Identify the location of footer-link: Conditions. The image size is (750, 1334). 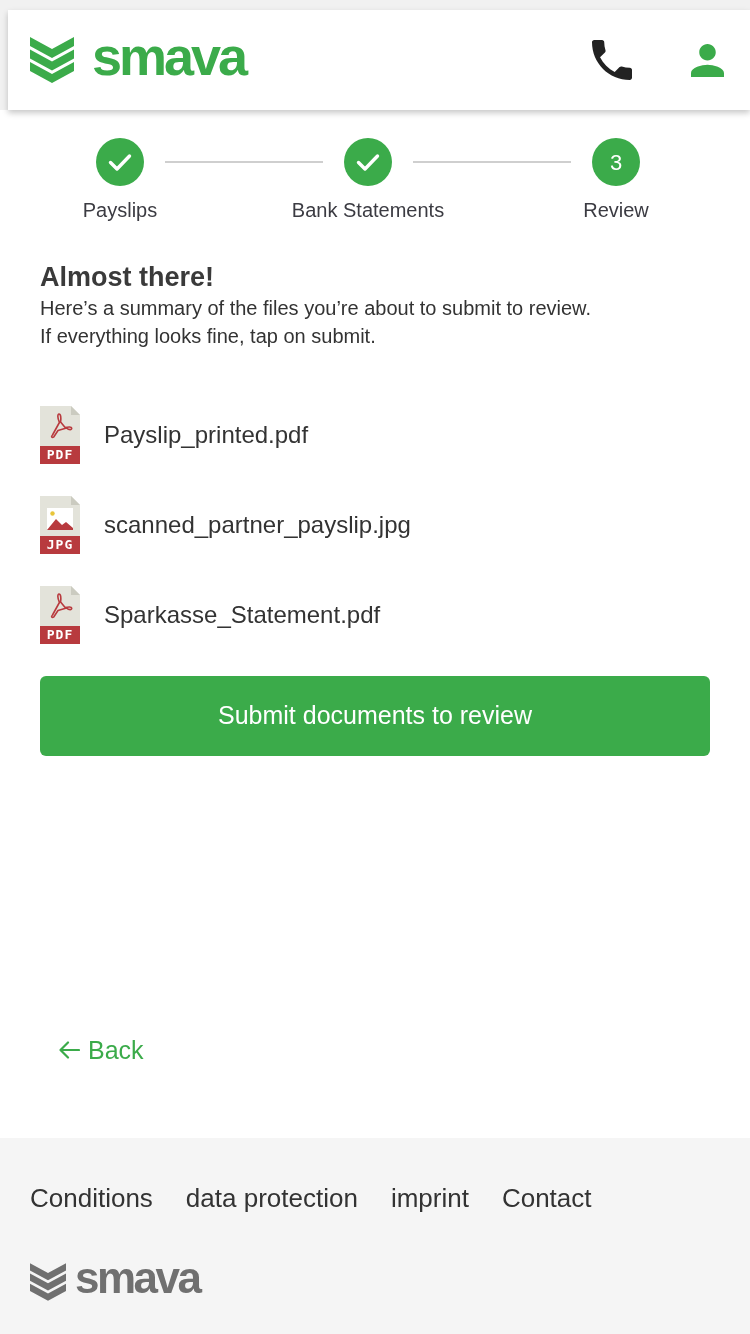
(91, 1198).